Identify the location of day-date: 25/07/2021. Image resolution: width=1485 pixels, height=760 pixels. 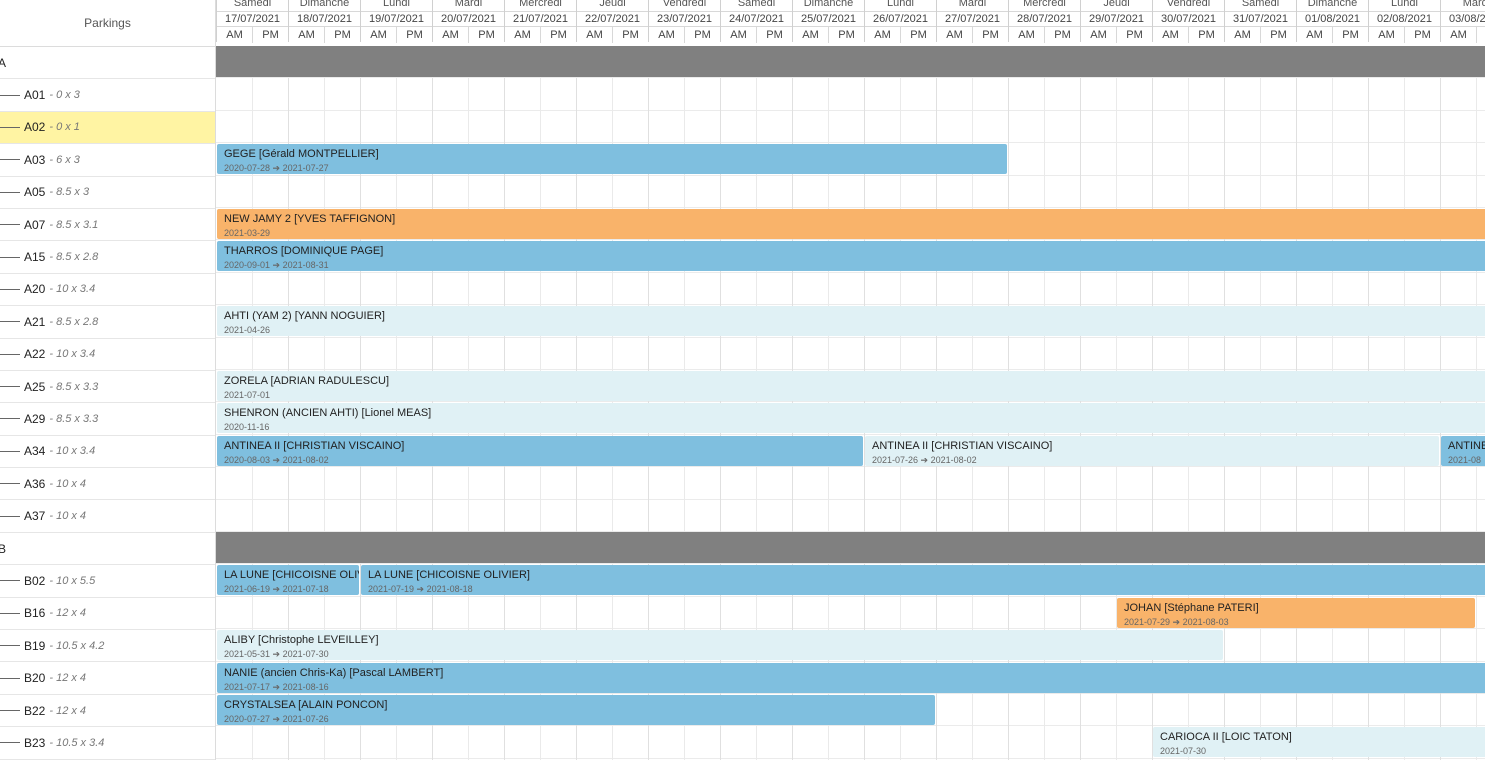
(828, 18).